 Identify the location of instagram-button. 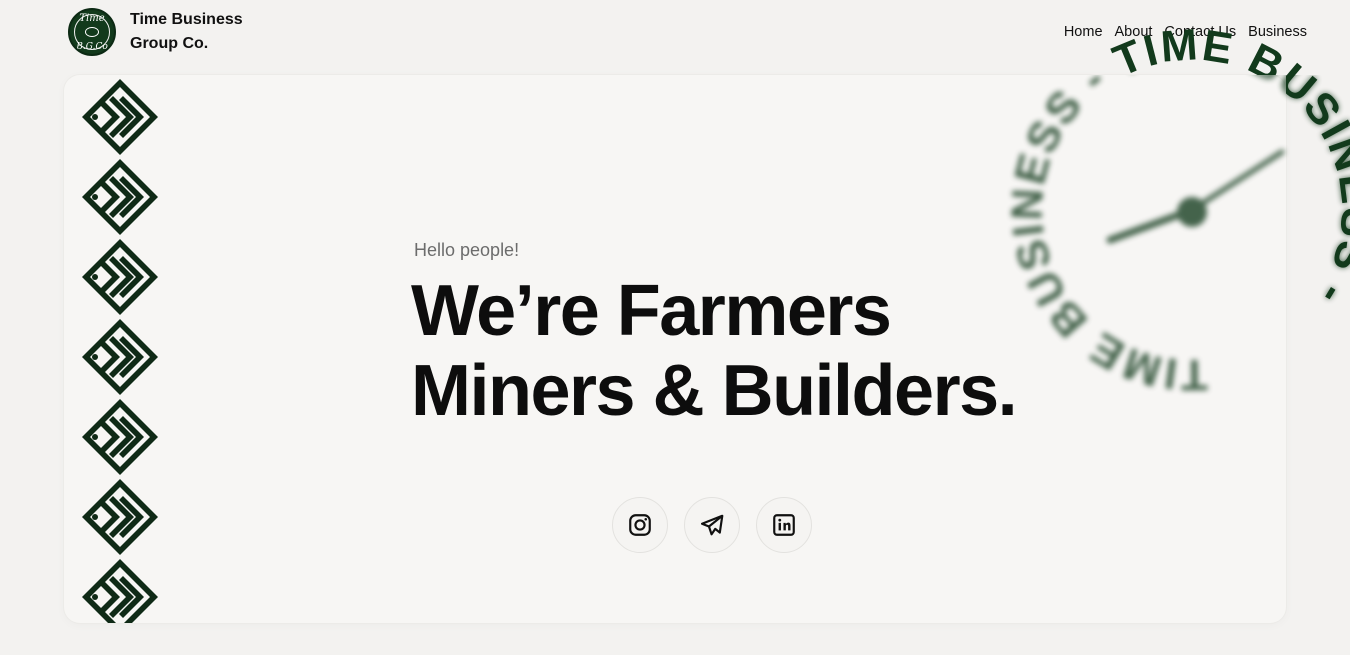
(640, 525).